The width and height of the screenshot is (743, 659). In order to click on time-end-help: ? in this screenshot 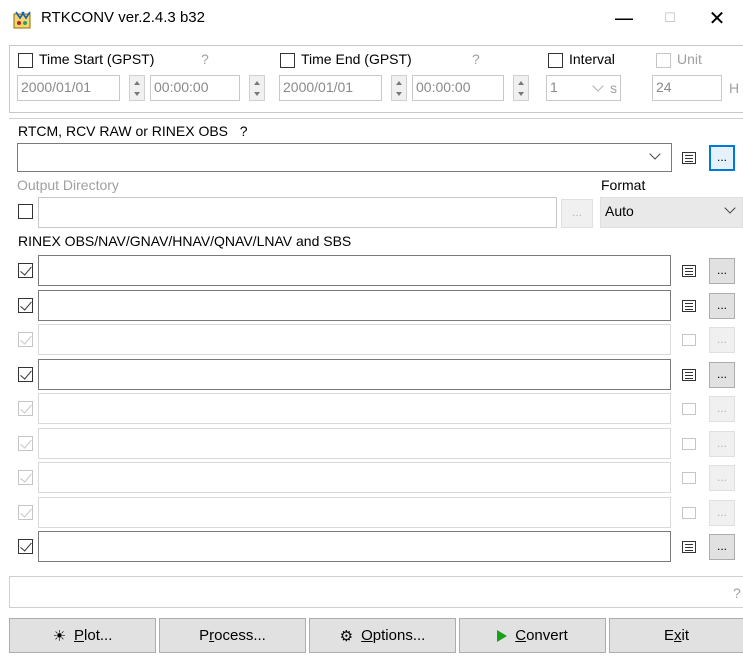, I will do `click(476, 59)`.